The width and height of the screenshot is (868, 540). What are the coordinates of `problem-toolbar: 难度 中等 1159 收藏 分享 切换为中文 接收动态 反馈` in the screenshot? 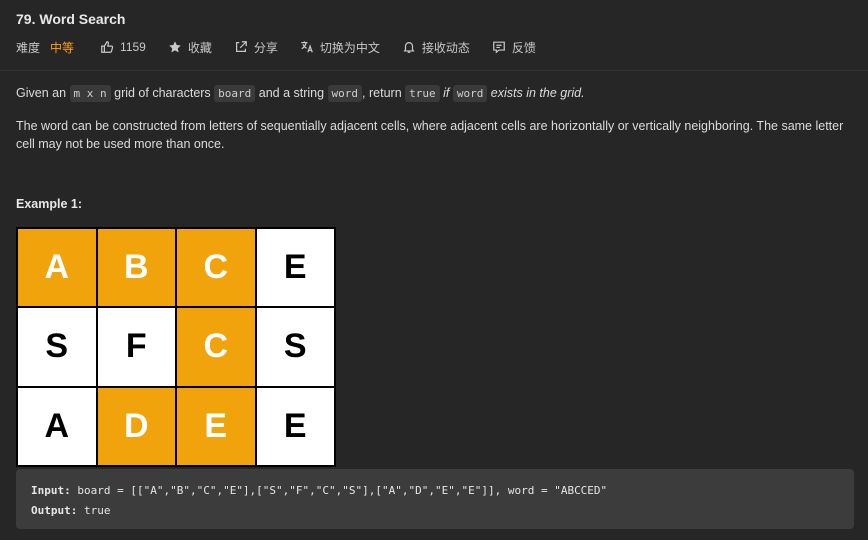 It's located at (287, 47).